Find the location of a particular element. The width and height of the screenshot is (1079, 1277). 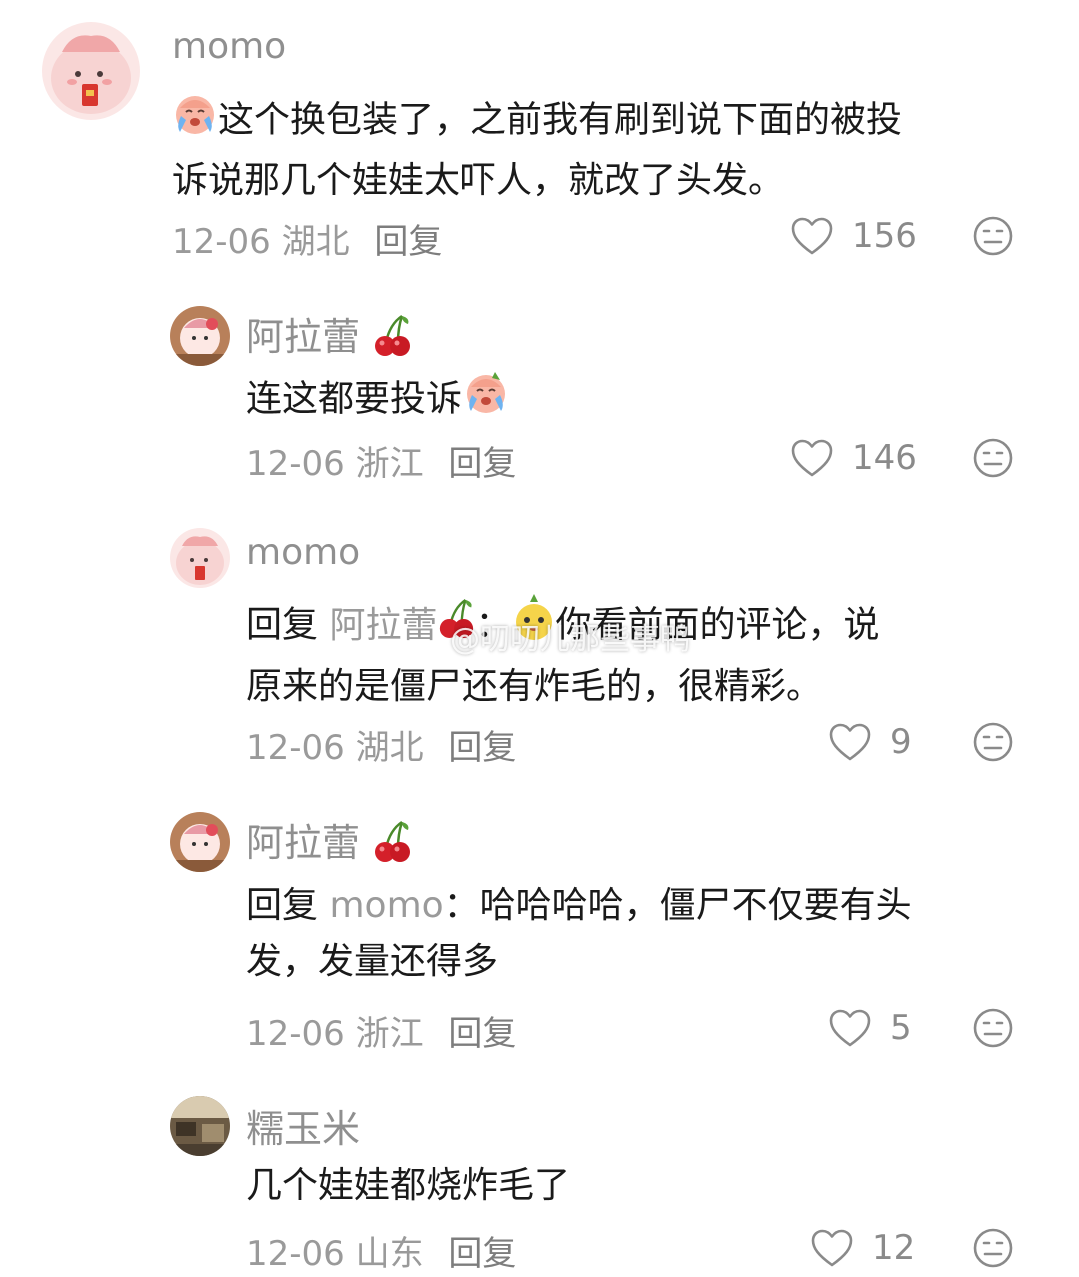

comment-text: 几个娃娃都烧炸毛了 is located at coordinates (636, 1186).